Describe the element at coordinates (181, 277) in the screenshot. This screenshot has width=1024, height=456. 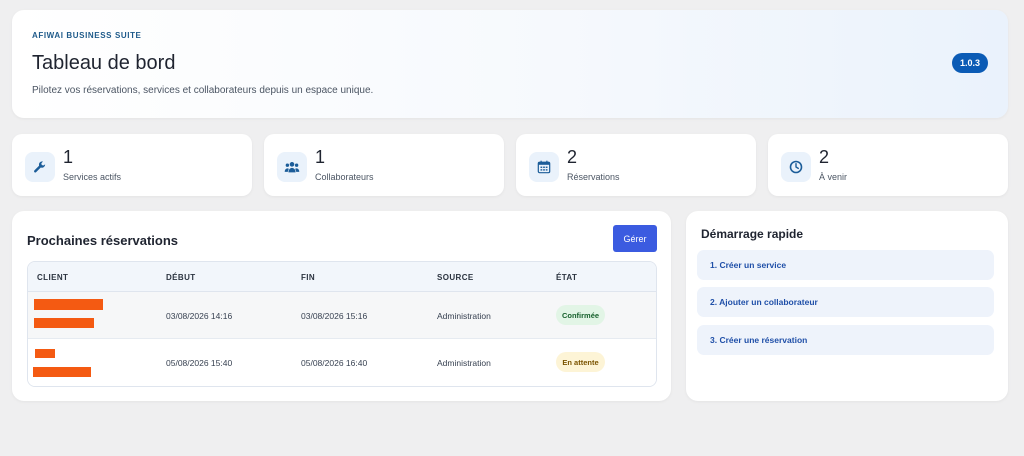
I see `column-header-start: DÉBUT` at that location.